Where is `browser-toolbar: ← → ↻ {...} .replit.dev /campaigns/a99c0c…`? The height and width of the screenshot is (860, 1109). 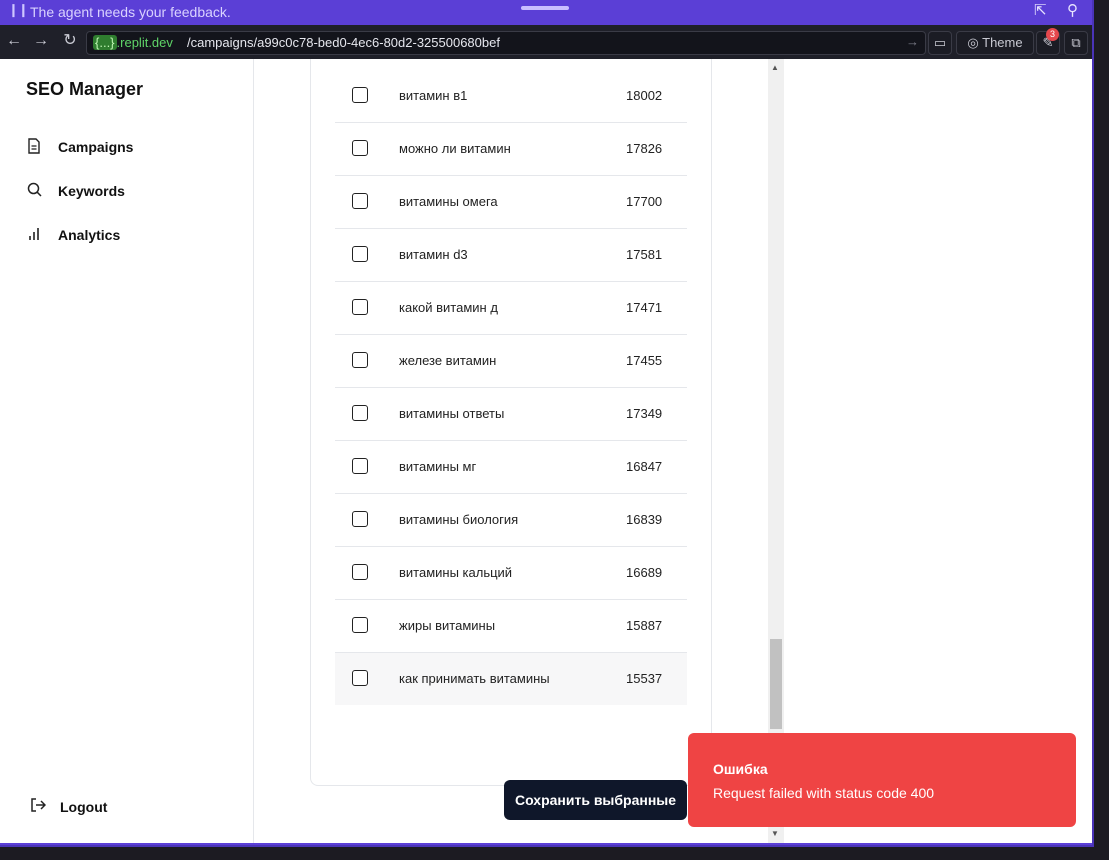 browser-toolbar: ← → ↻ {...} .replit.dev /campaigns/a99c0c… is located at coordinates (546, 42).